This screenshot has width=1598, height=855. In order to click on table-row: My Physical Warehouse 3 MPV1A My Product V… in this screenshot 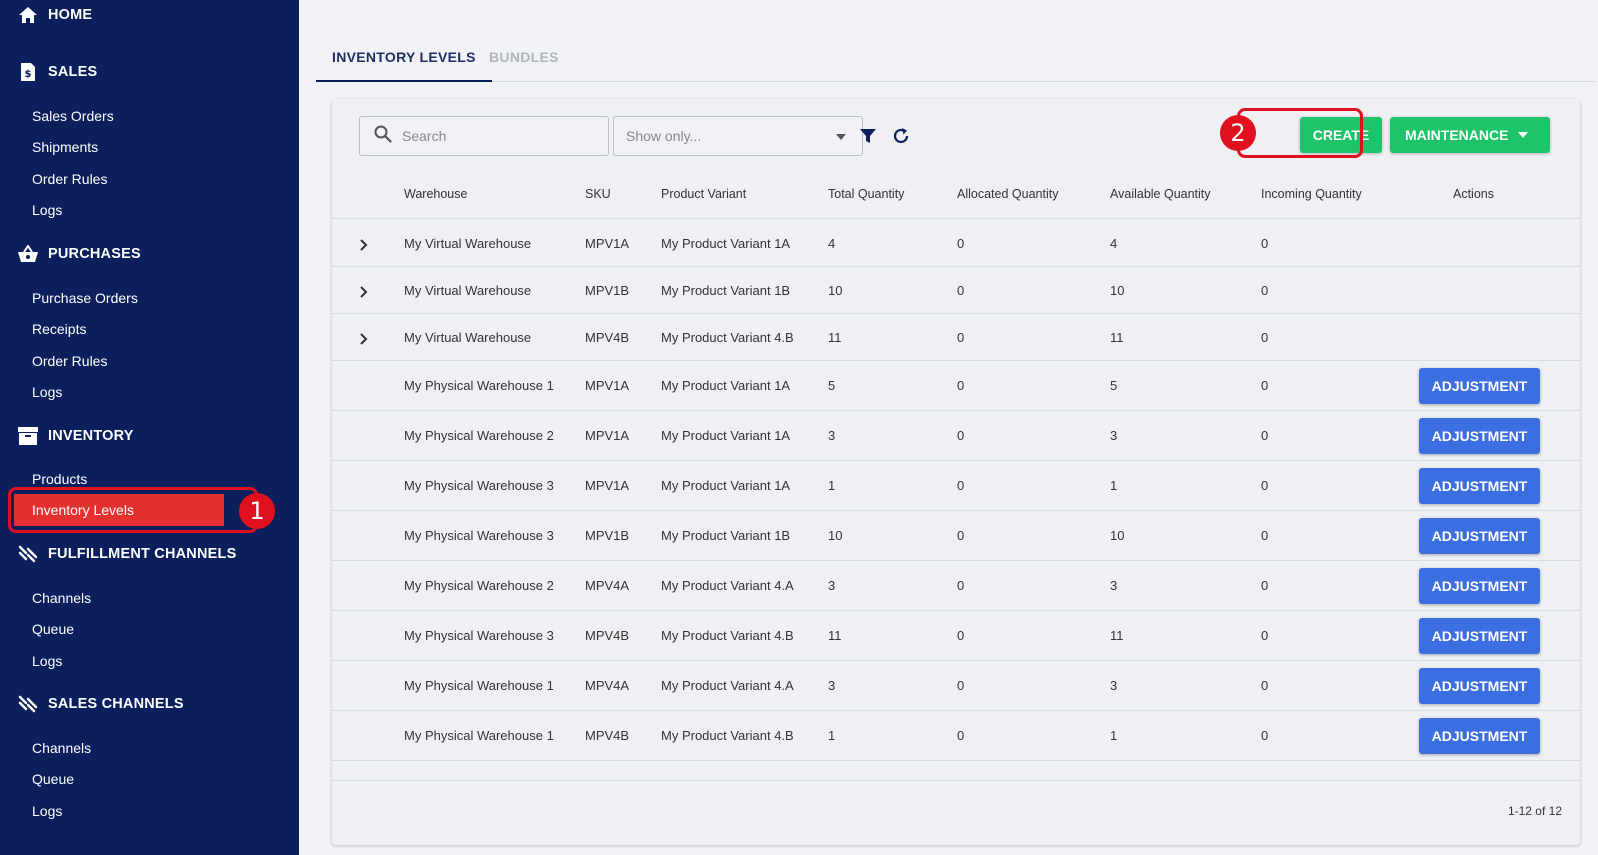, I will do `click(956, 486)`.